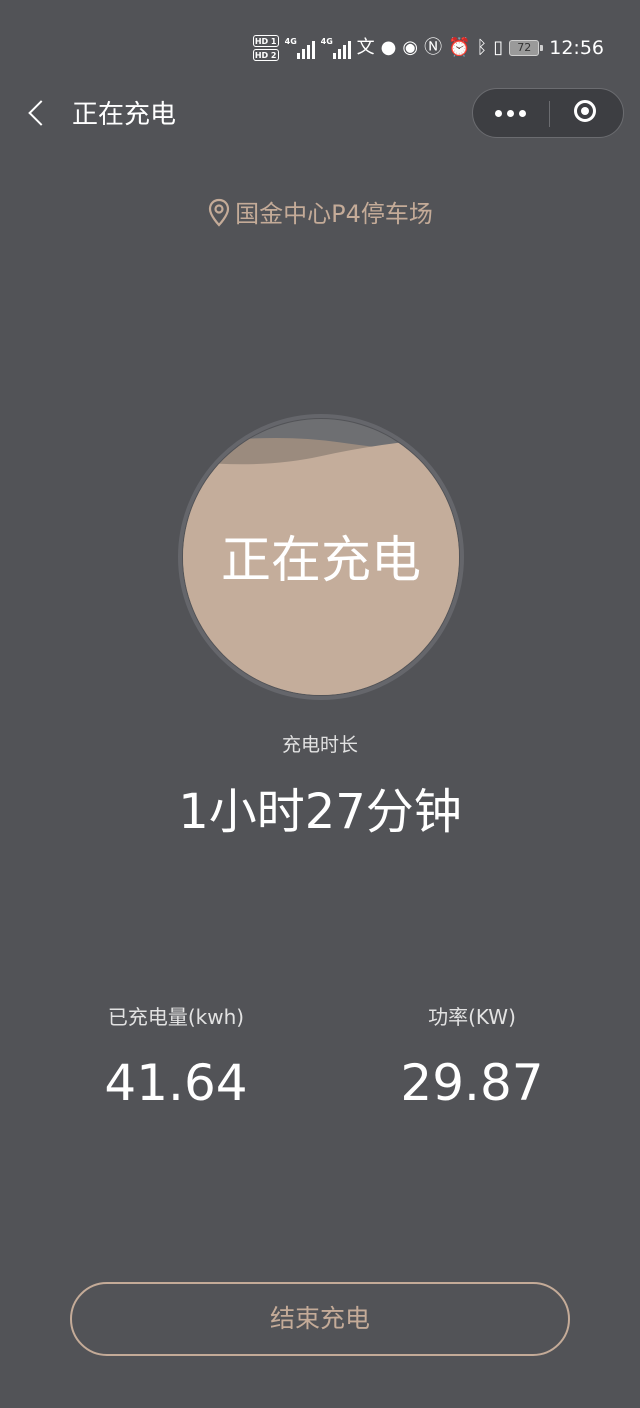 The image size is (640, 1408). I want to click on location-pin-icon, so click(219, 212).